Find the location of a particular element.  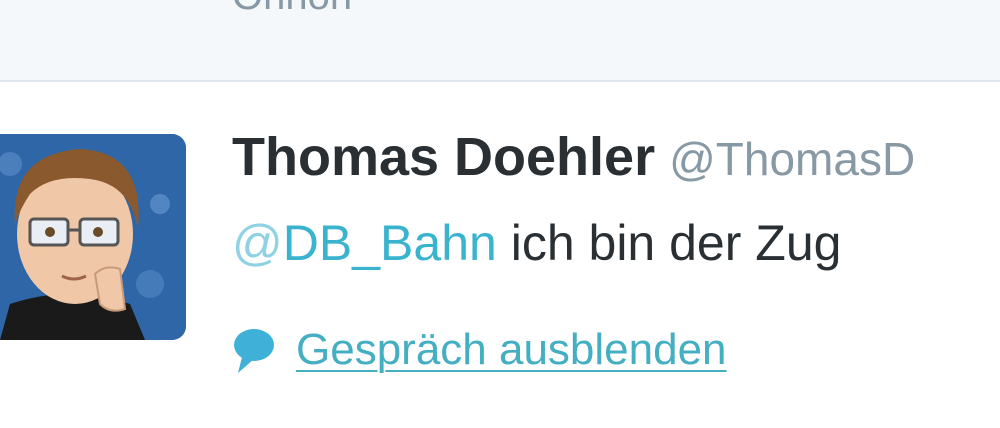

hide-conversation-link: Gespräch ausblenden is located at coordinates (511, 350).